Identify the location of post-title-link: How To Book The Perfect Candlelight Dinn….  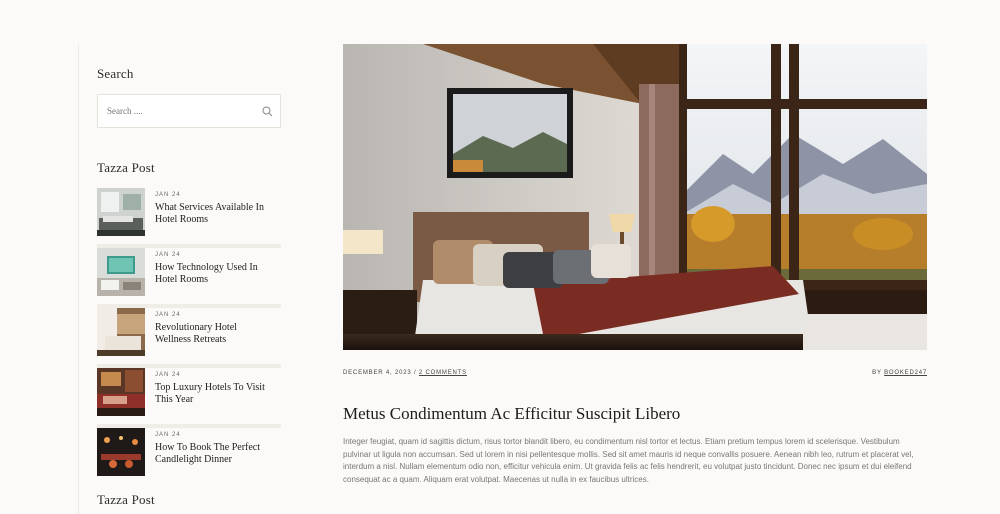
(214, 454).